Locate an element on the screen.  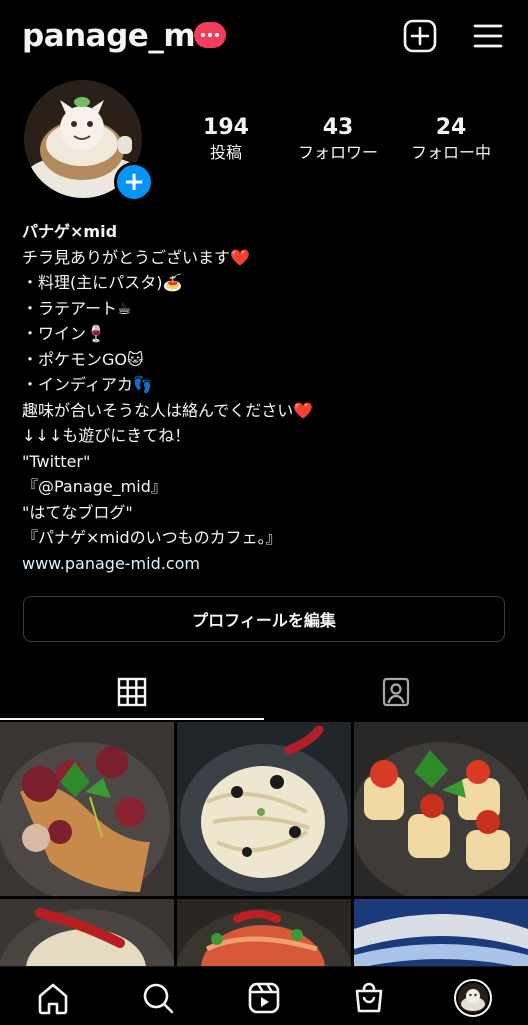
following-label: フォロー中 is located at coordinates (450, 152).